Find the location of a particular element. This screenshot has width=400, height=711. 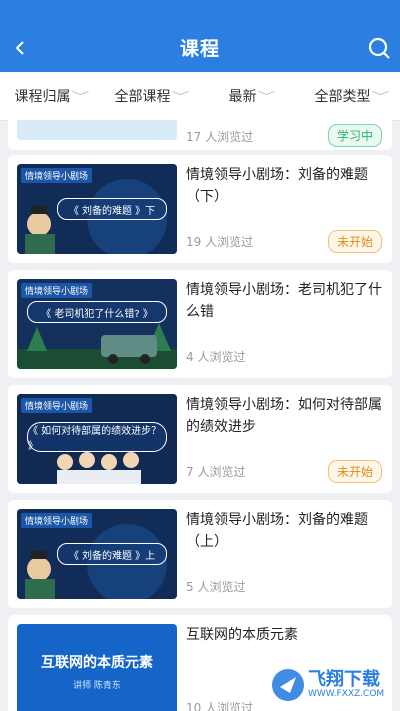

thumbnail-sub-text: 讲师 陈青东 is located at coordinates (97, 686).